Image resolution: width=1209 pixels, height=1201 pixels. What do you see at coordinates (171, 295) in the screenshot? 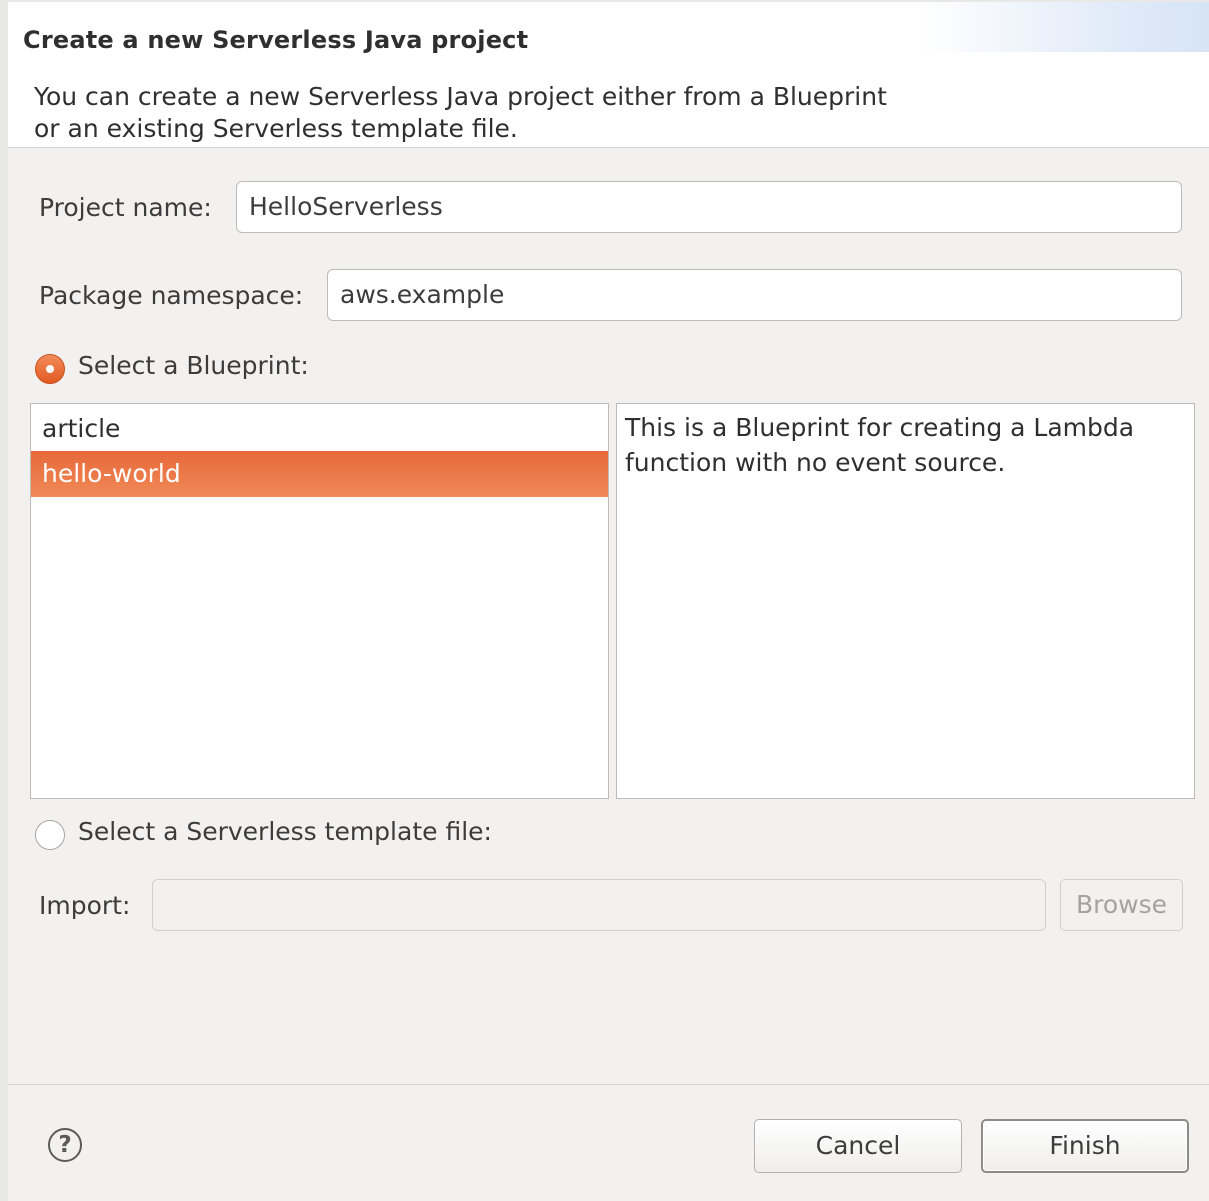
I see `package-namespace-label: Package namespace:` at bounding box center [171, 295].